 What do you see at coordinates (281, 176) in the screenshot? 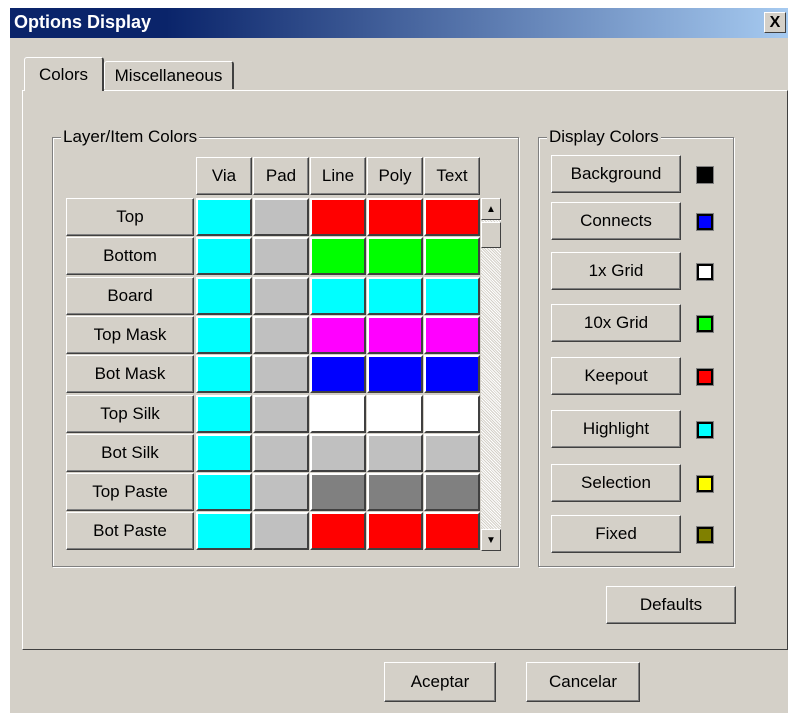
I see `column-header-pad: Pad` at bounding box center [281, 176].